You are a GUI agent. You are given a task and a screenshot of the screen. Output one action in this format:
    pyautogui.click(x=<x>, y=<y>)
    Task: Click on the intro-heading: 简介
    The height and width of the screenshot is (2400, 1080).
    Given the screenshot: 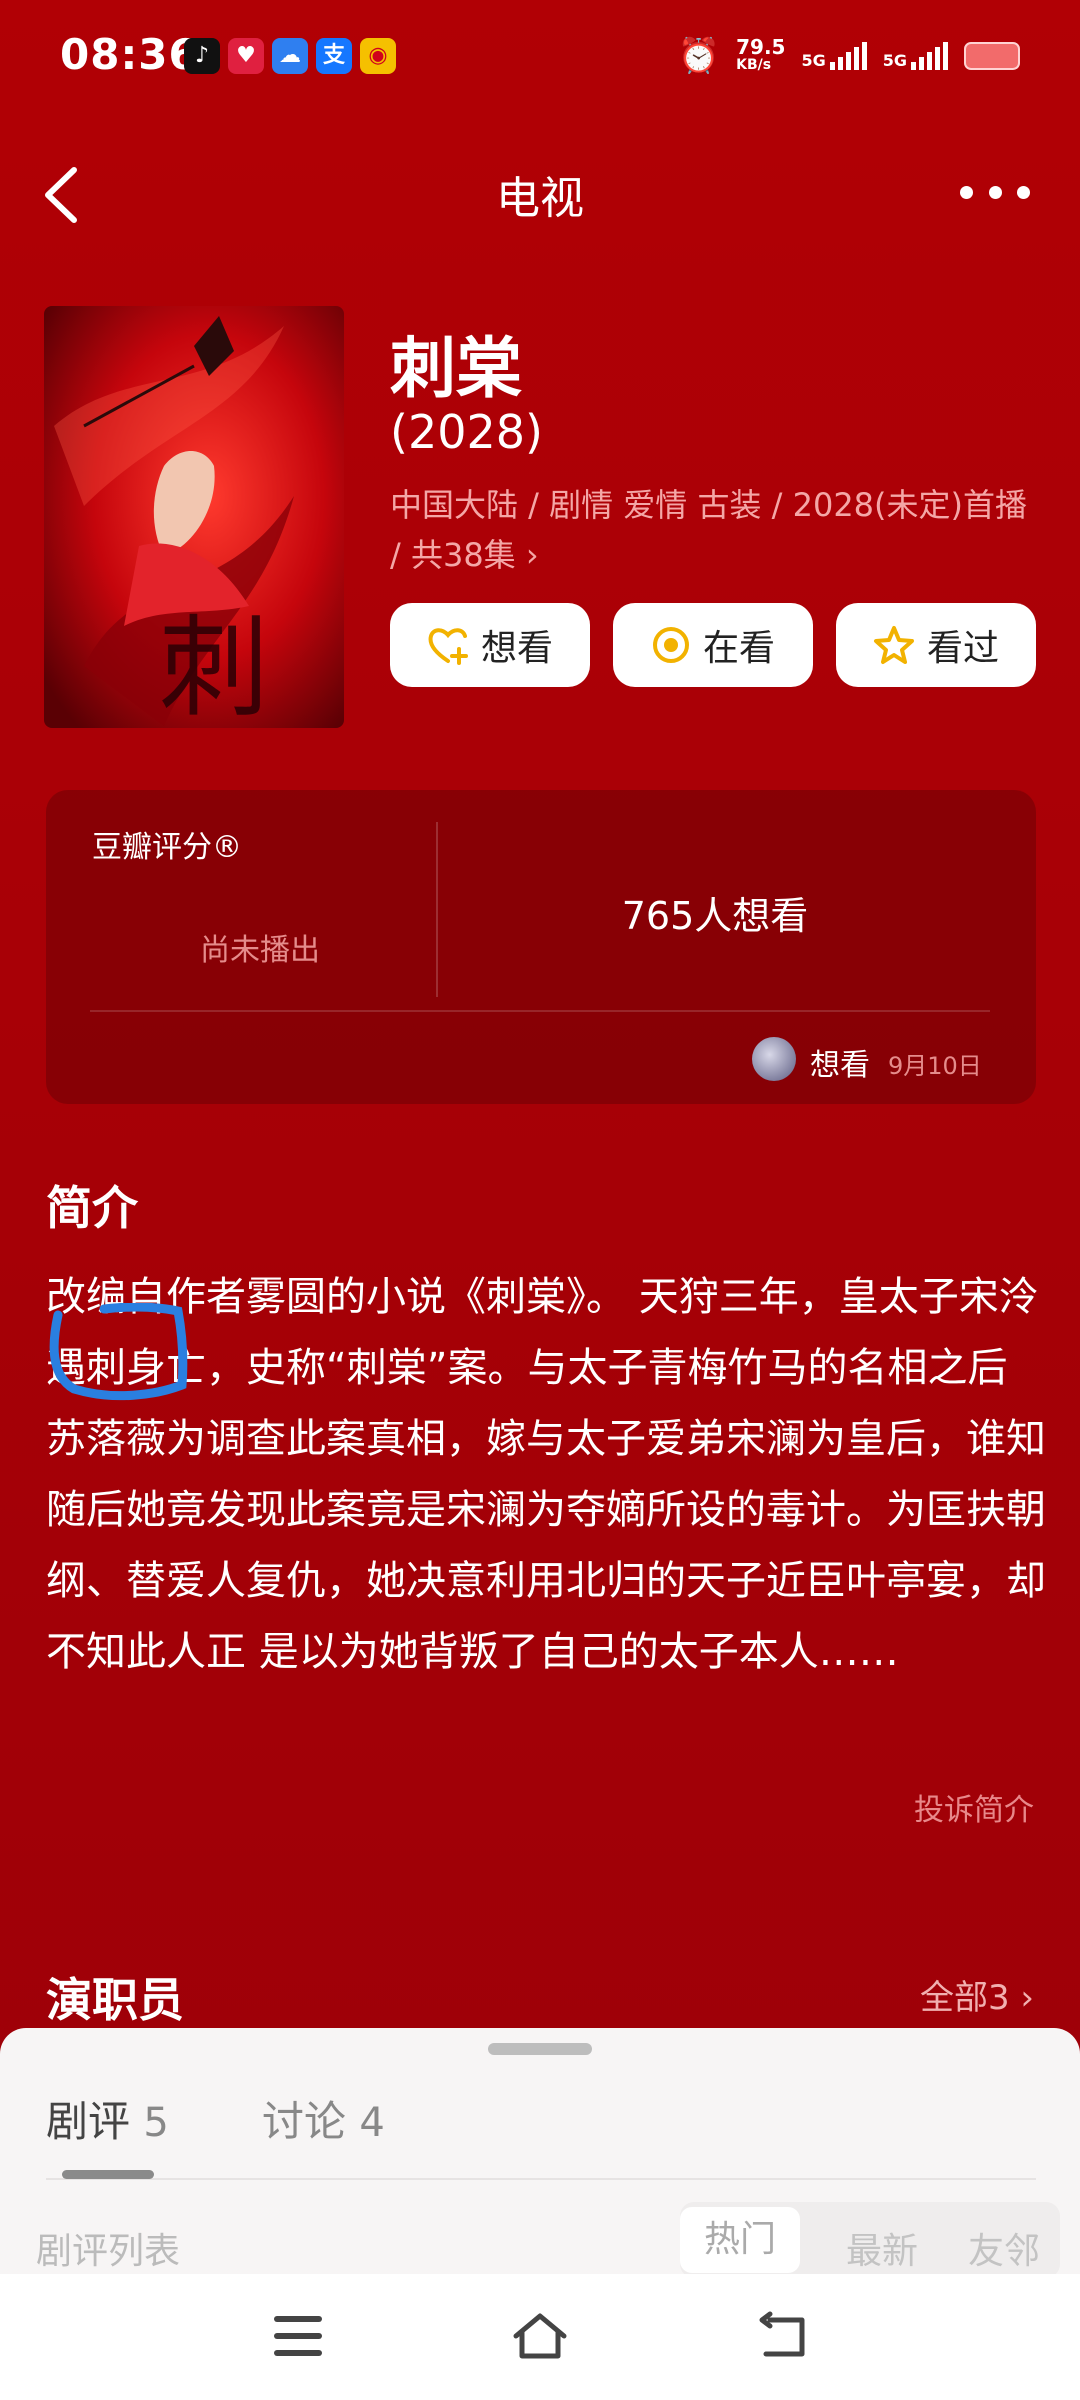 What is the action you would take?
    pyautogui.click(x=92, y=1208)
    